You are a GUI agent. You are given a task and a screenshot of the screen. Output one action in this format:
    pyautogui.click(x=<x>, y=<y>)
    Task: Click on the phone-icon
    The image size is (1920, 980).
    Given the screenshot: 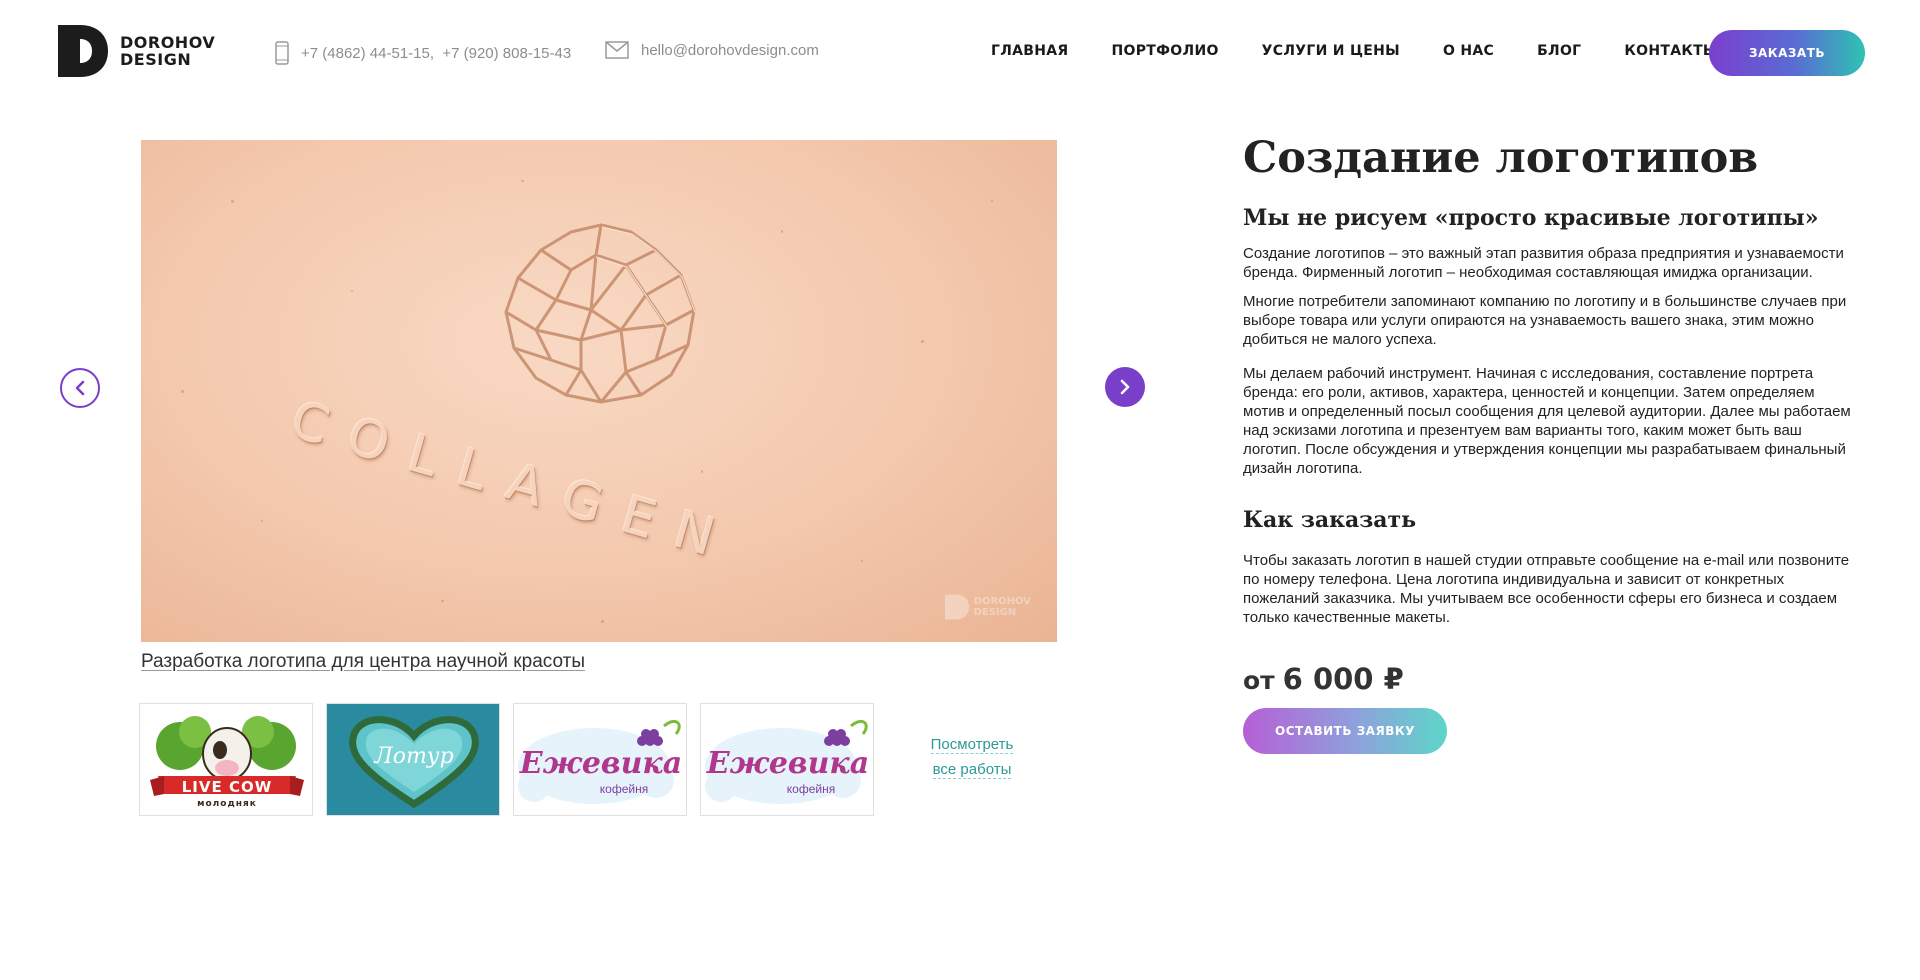 What is the action you would take?
    pyautogui.click(x=282, y=53)
    